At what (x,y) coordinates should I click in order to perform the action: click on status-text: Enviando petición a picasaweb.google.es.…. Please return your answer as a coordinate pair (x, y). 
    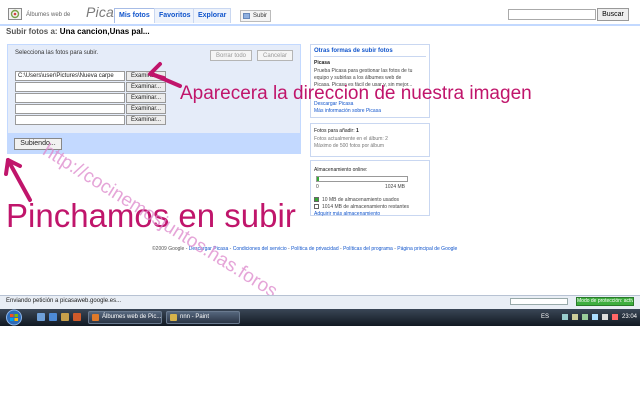
    Looking at the image, I should click on (64, 301).